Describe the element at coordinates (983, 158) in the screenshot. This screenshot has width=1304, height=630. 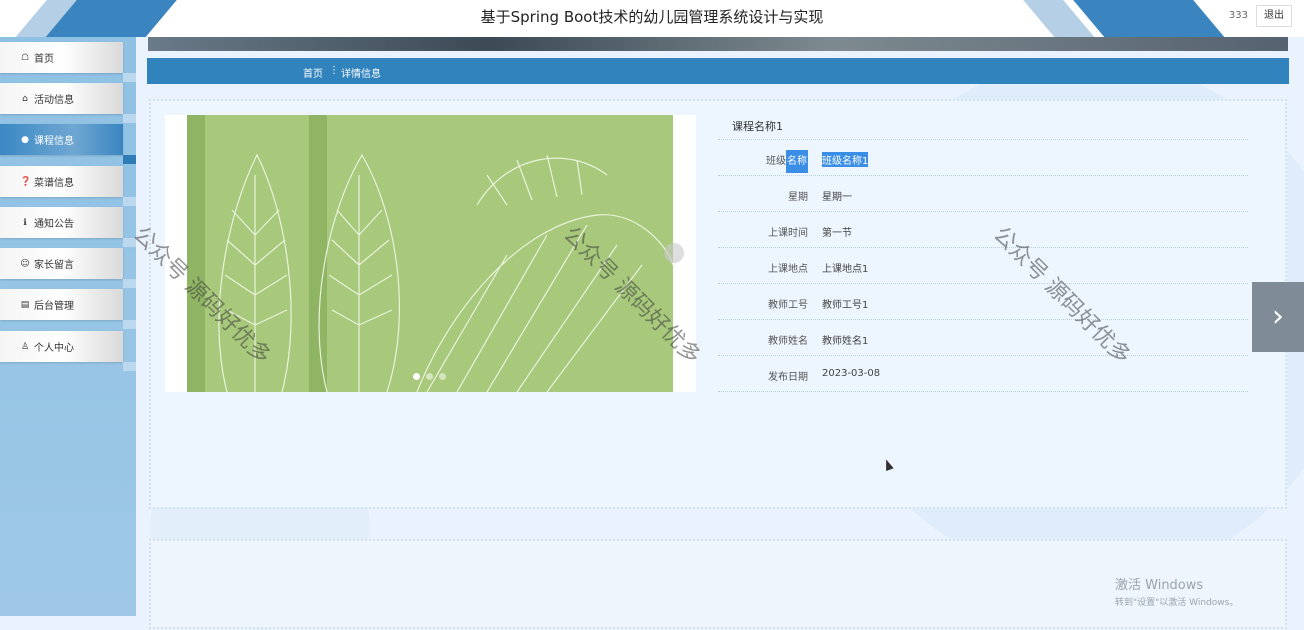
I see `detail-row-class-name: 班级名称 班级名称1` at that location.